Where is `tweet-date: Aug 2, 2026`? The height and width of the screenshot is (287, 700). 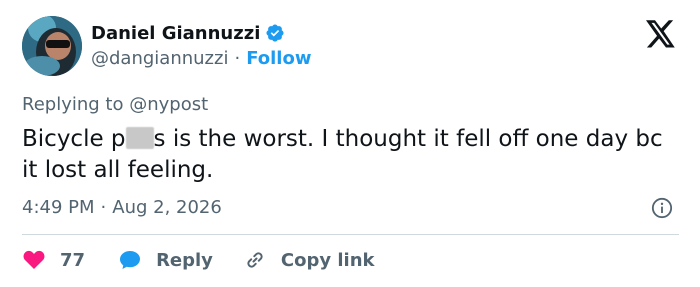 tweet-date: Aug 2, 2026 is located at coordinates (167, 207).